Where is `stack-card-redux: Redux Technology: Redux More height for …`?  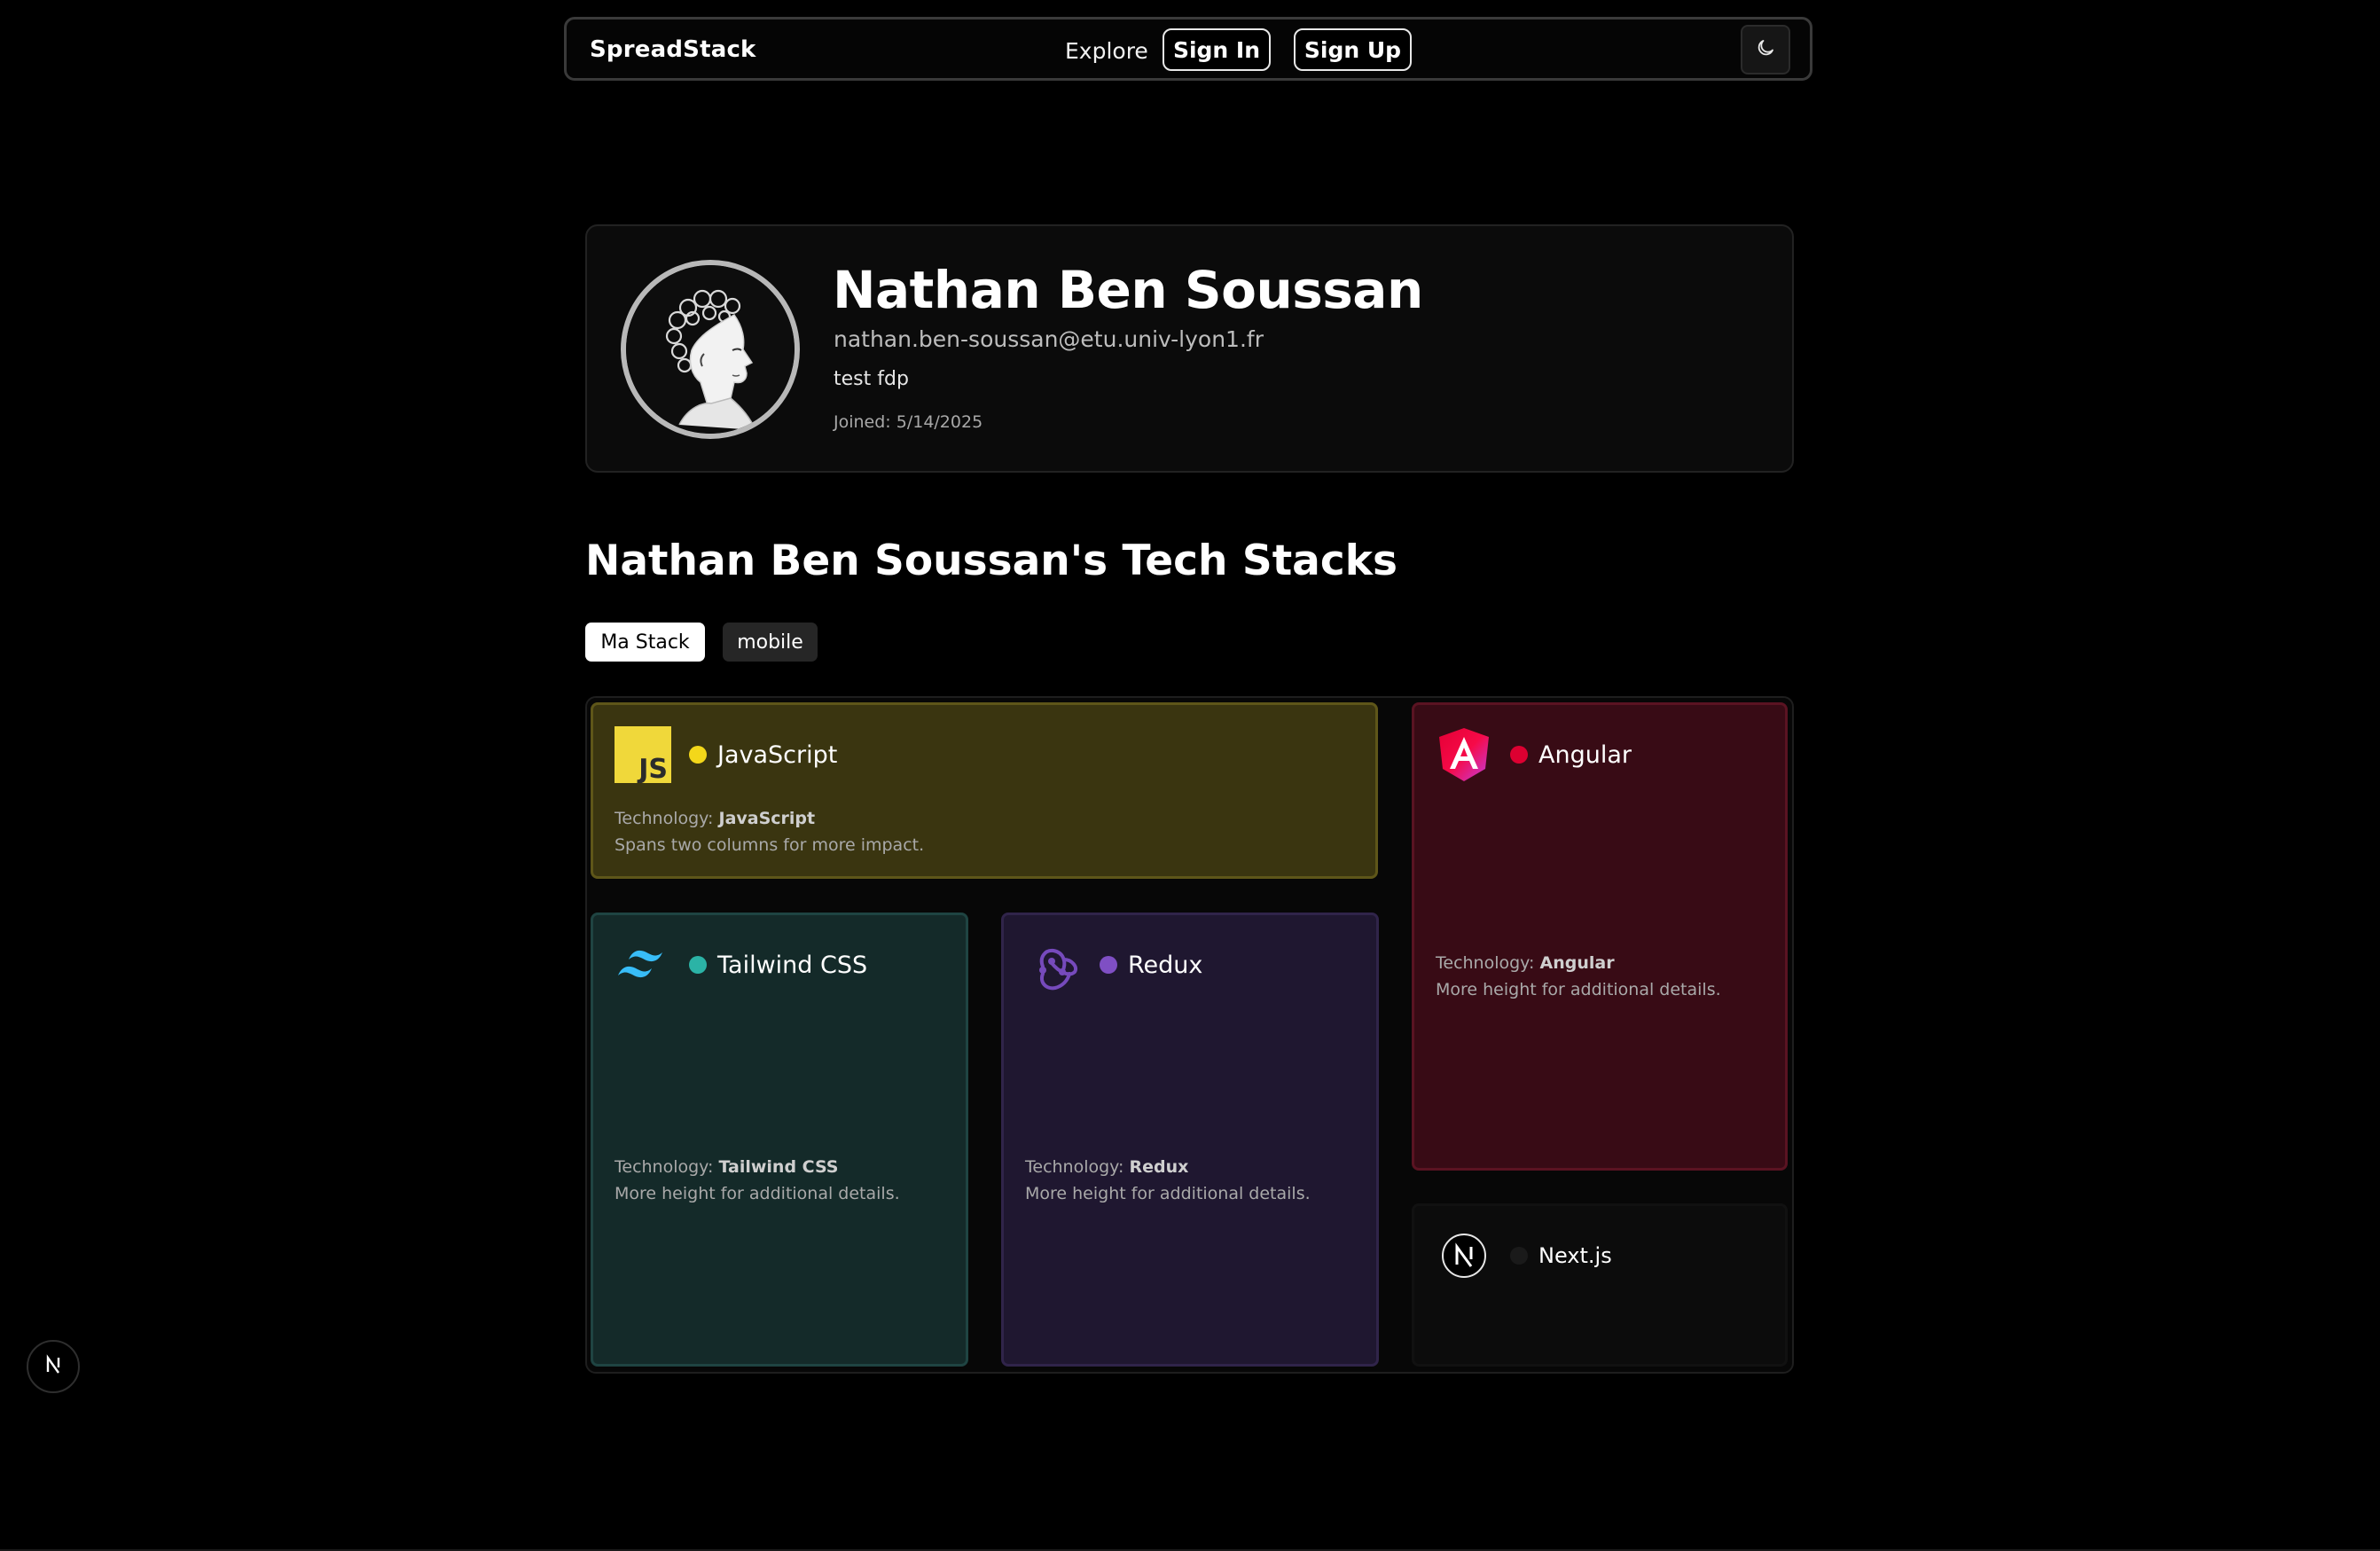
stack-card-redux: Redux Technology: Redux More height for … is located at coordinates (1190, 1140).